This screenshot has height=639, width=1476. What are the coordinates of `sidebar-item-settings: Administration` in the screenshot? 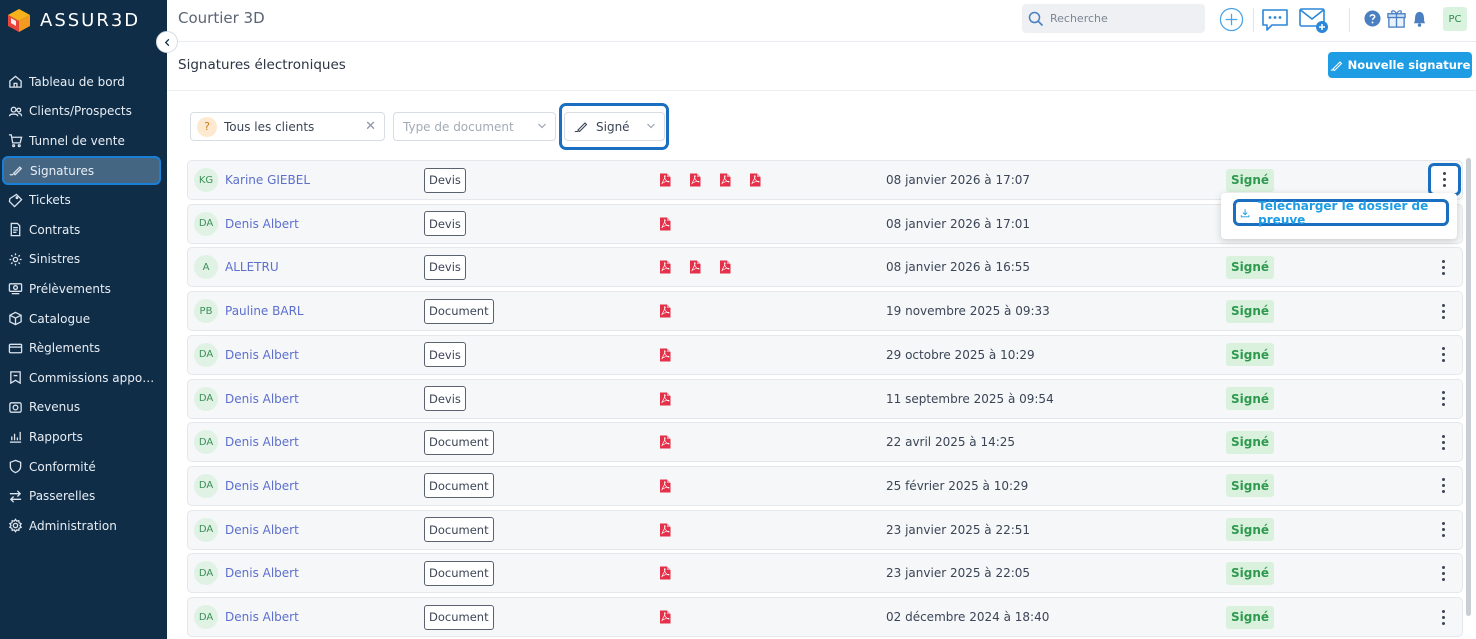 It's located at (83, 526).